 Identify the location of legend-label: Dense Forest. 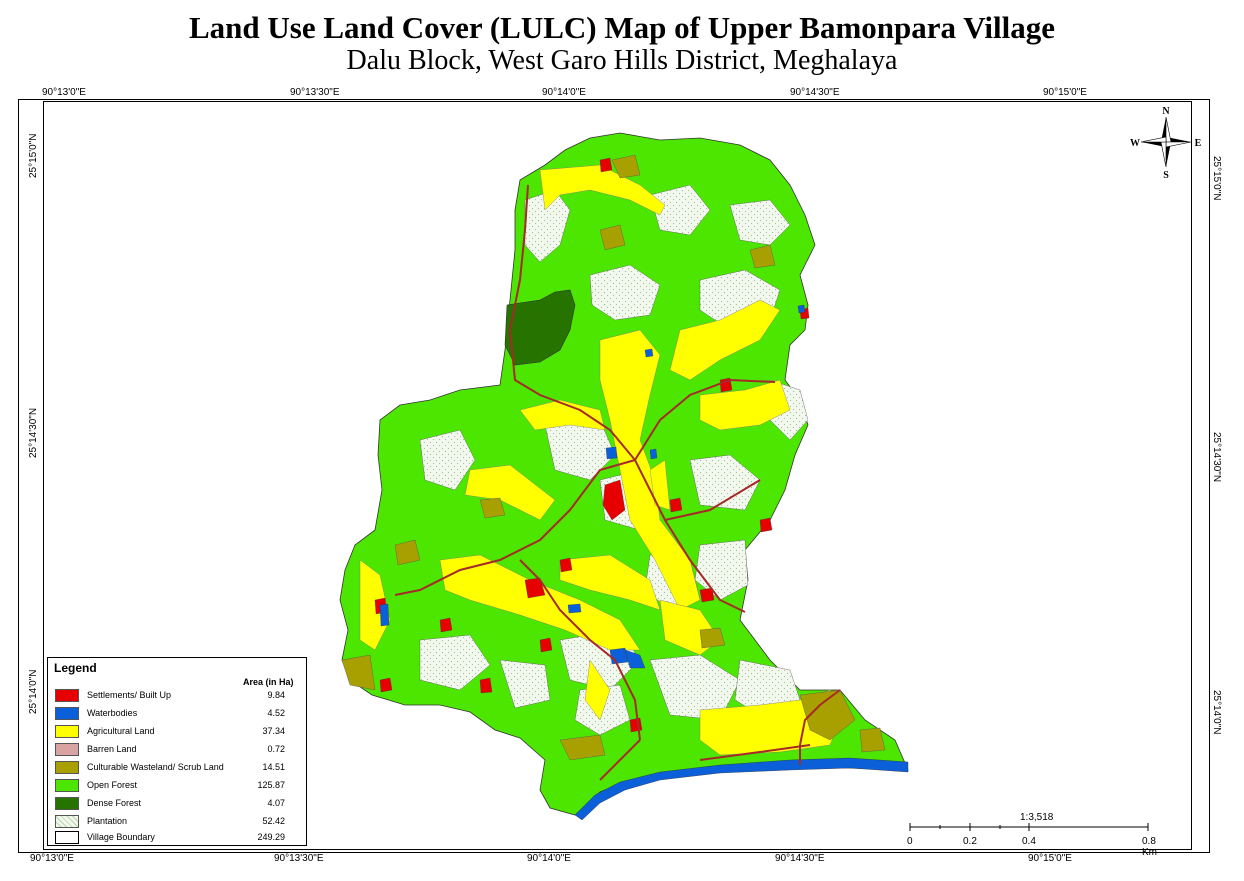
(114, 803).